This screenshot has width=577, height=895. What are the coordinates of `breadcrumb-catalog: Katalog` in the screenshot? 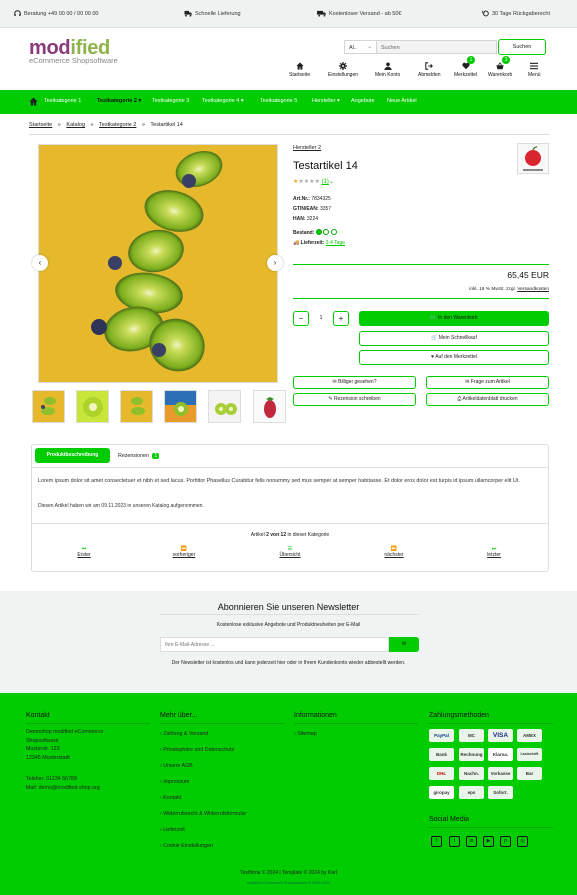 It's located at (75, 125).